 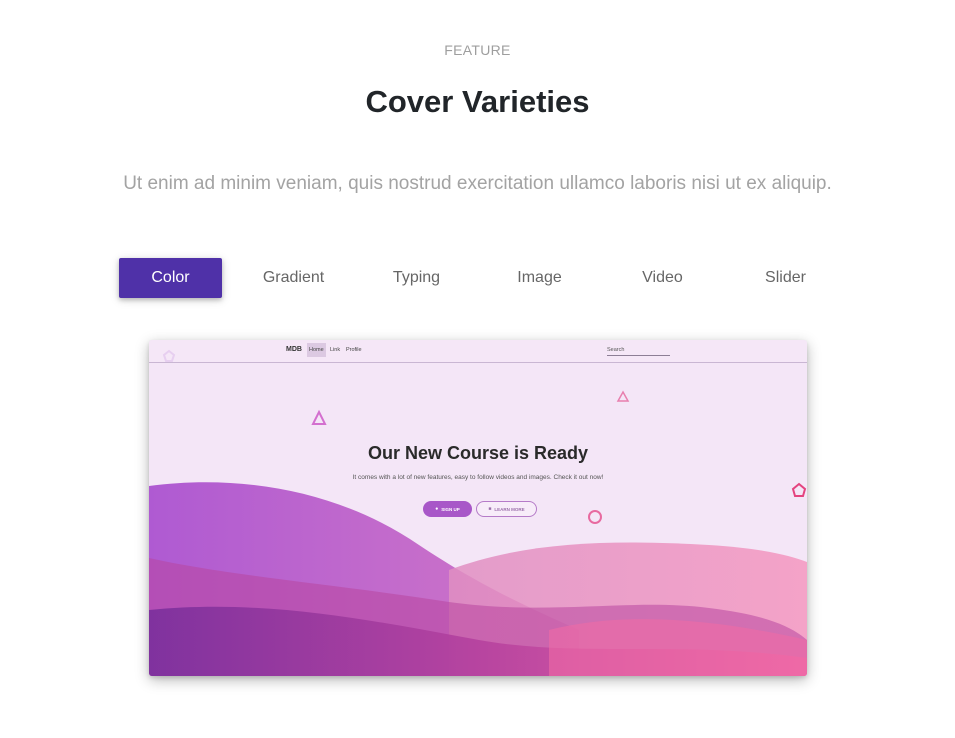 I want to click on tab-color: Color, so click(x=170, y=278).